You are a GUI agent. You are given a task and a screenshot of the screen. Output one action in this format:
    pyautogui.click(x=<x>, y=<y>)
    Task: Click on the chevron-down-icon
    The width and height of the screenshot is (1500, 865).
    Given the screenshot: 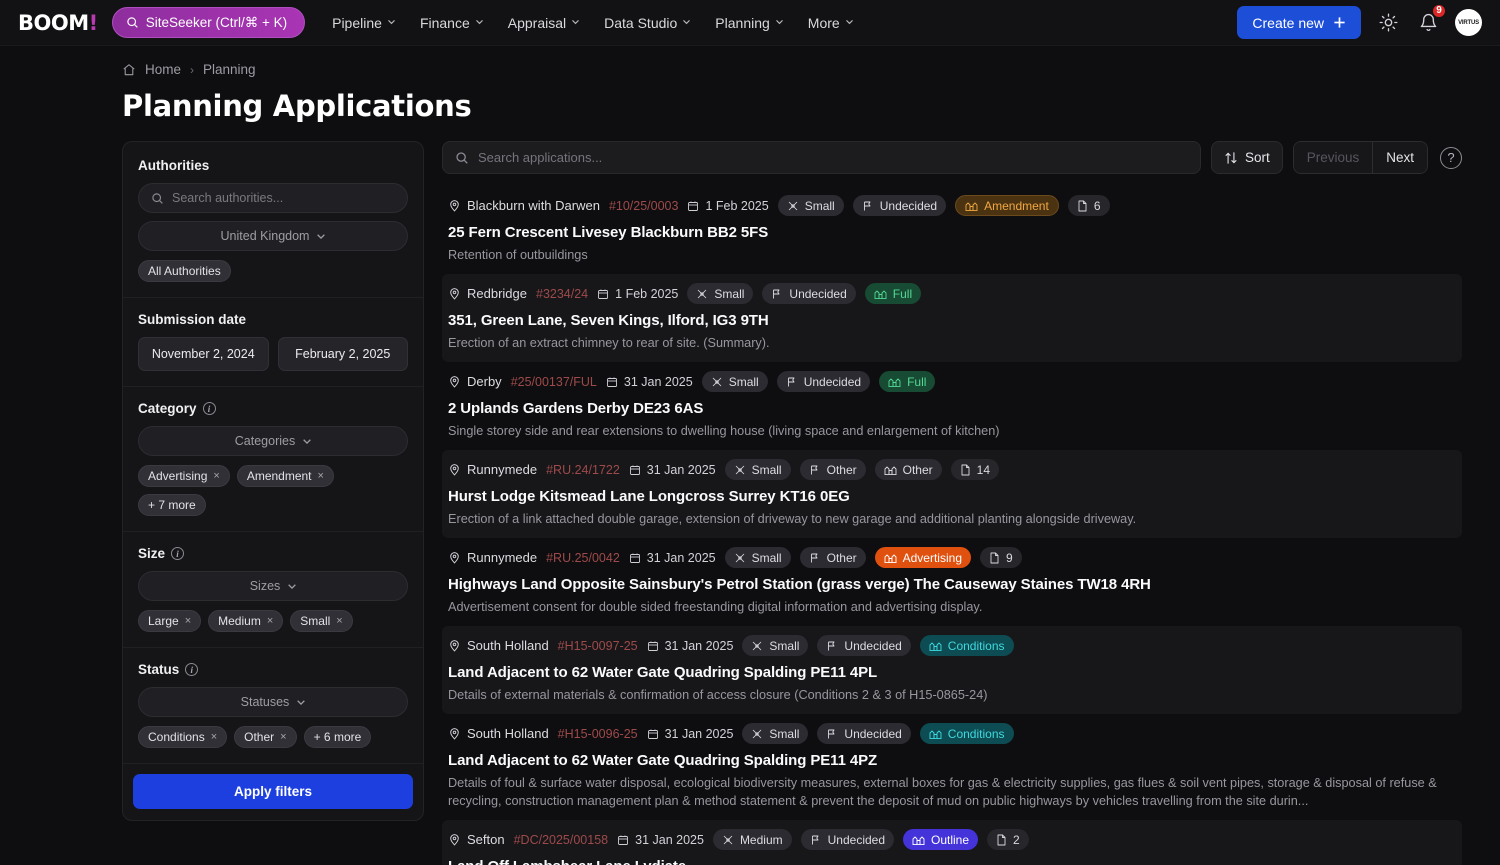 What is the action you would take?
    pyautogui.click(x=479, y=21)
    